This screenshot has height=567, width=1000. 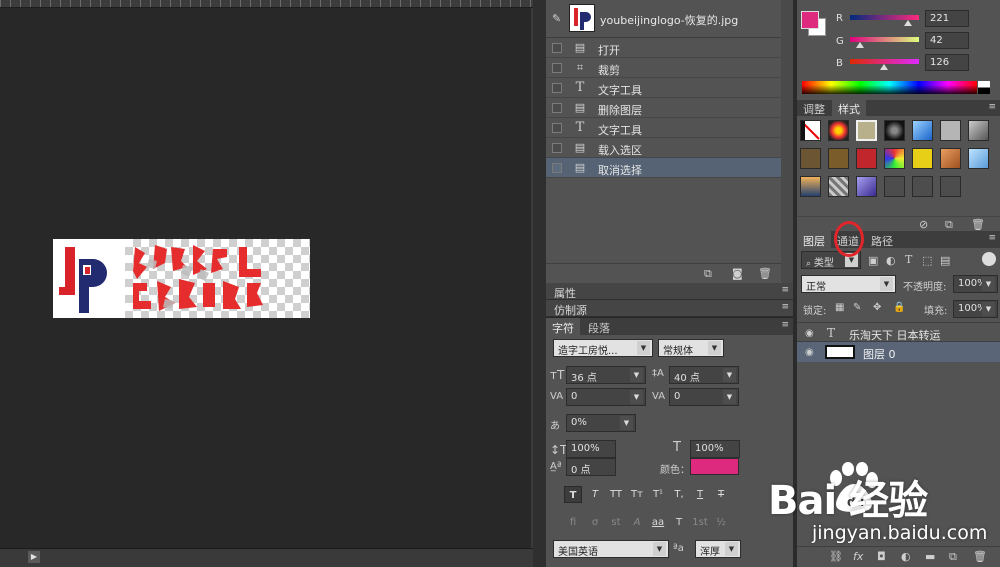 I want to click on ligatures-button: fi, so click(x=573, y=522).